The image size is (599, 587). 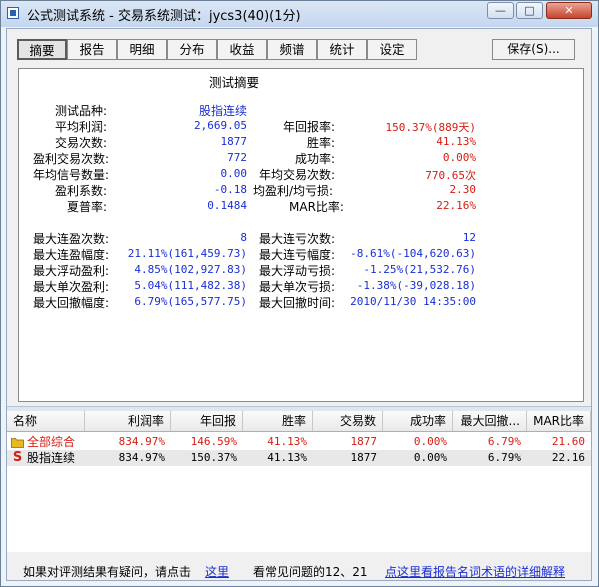 What do you see at coordinates (46, 421) in the screenshot?
I see `col-name-header: 名称` at bounding box center [46, 421].